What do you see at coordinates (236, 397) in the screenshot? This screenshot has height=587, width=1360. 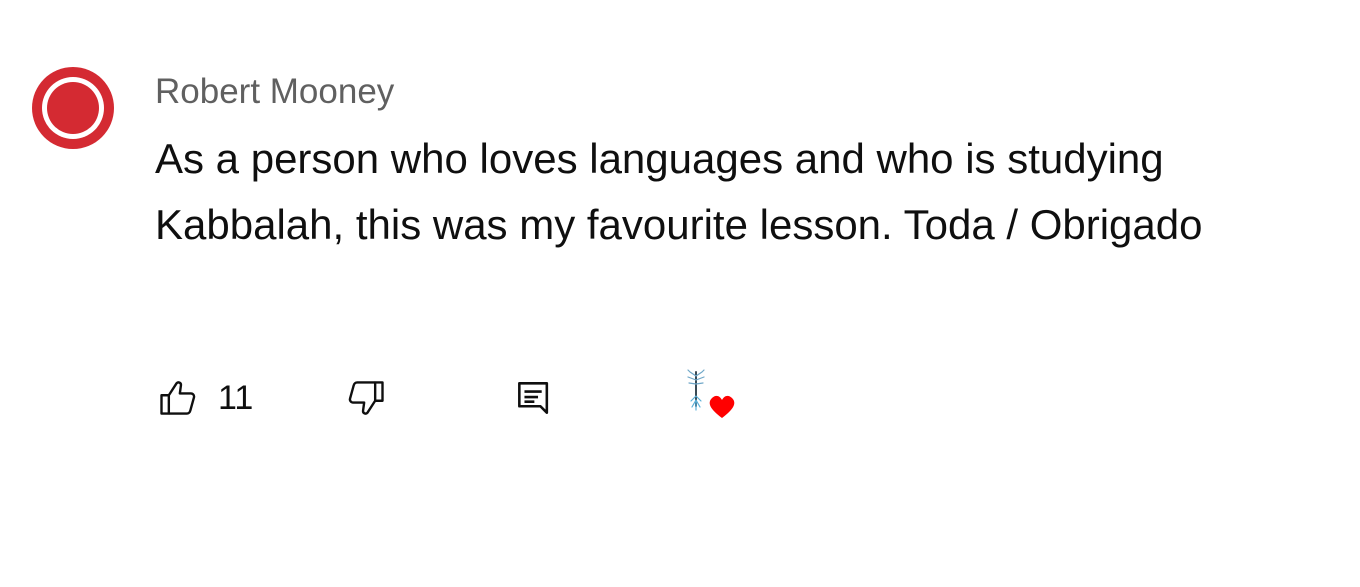 I see `like-count: 11` at bounding box center [236, 397].